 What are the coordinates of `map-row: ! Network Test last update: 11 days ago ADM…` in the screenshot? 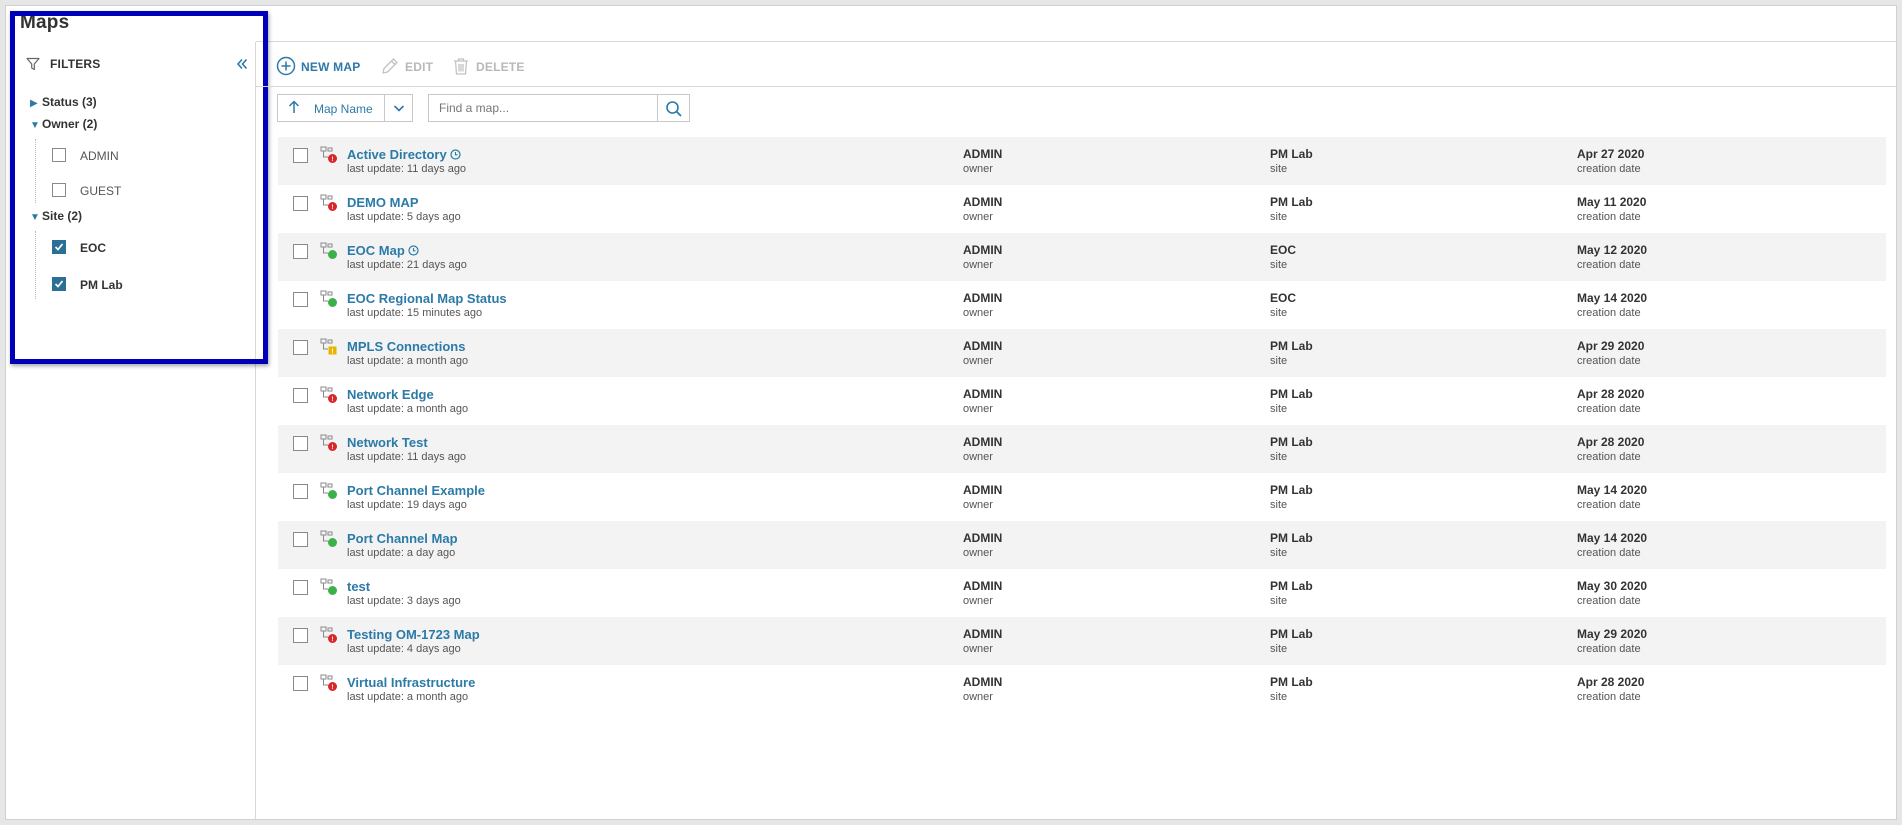 It's located at (1082, 449).